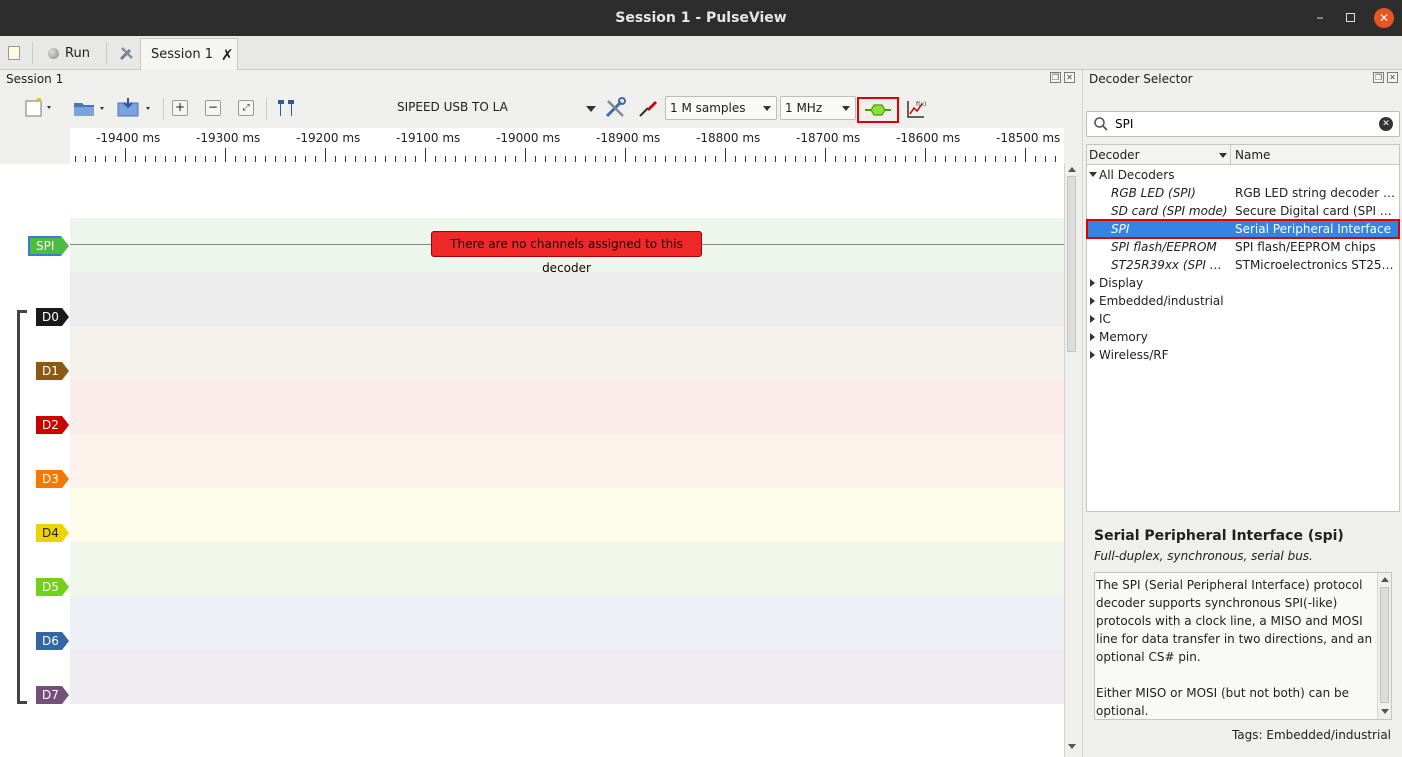  I want to click on tree-category: IC, so click(1243, 319).